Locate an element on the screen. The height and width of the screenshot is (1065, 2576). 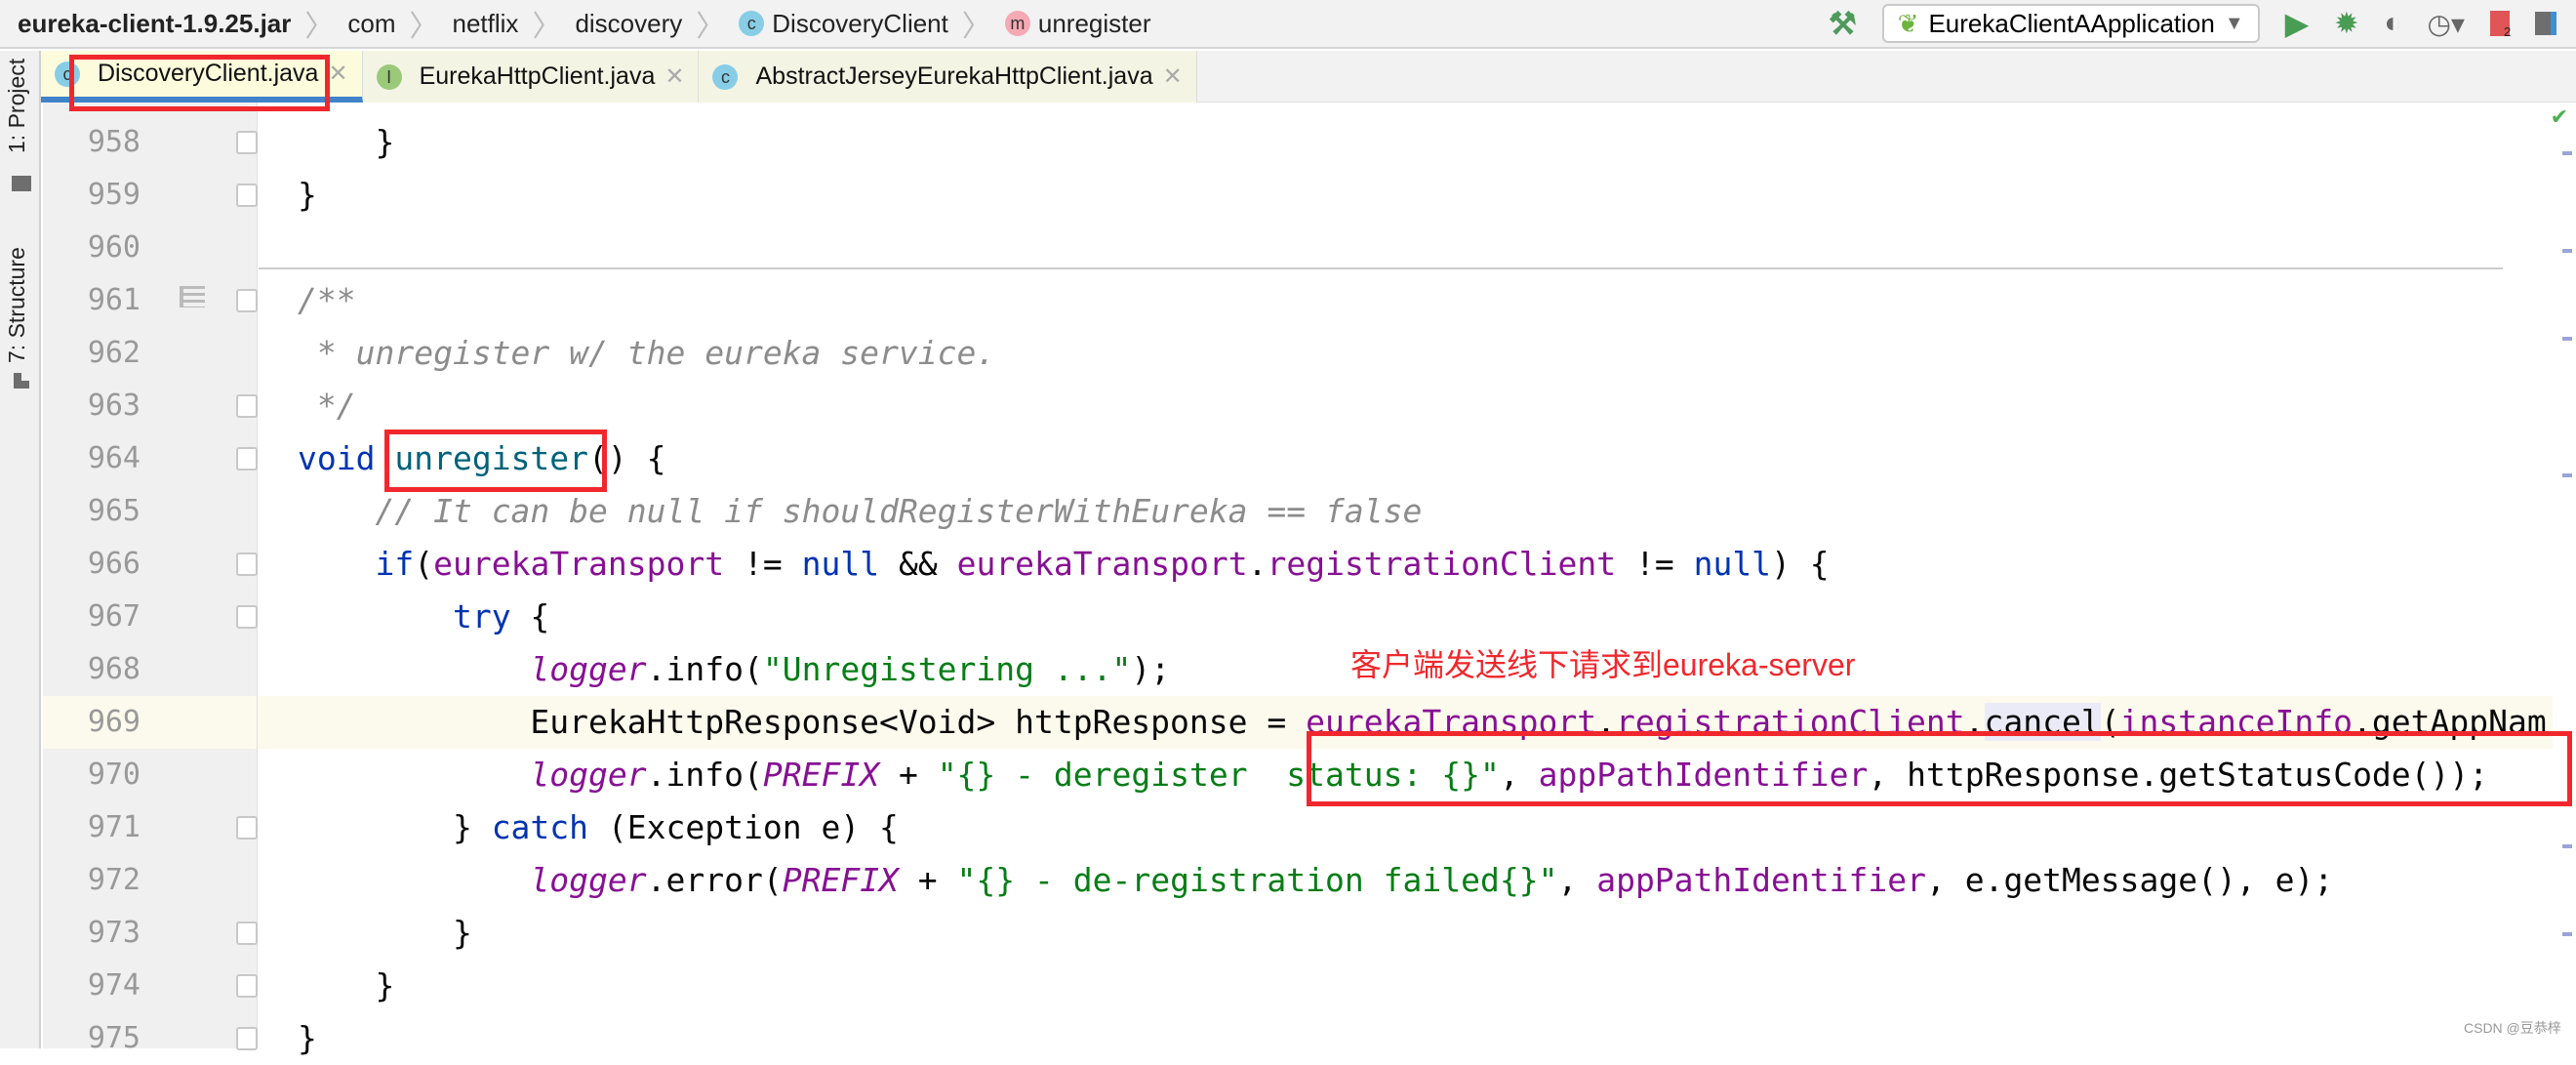
gutter-line: 964 is located at coordinates (150, 458).